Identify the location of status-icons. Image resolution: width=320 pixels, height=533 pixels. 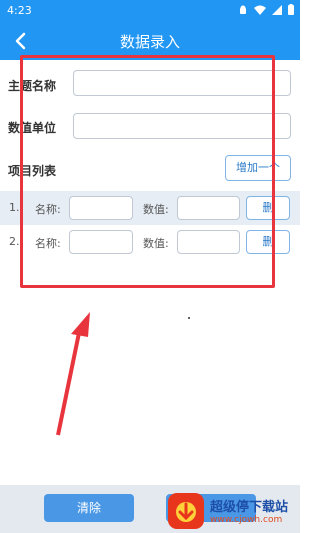
(266, 9).